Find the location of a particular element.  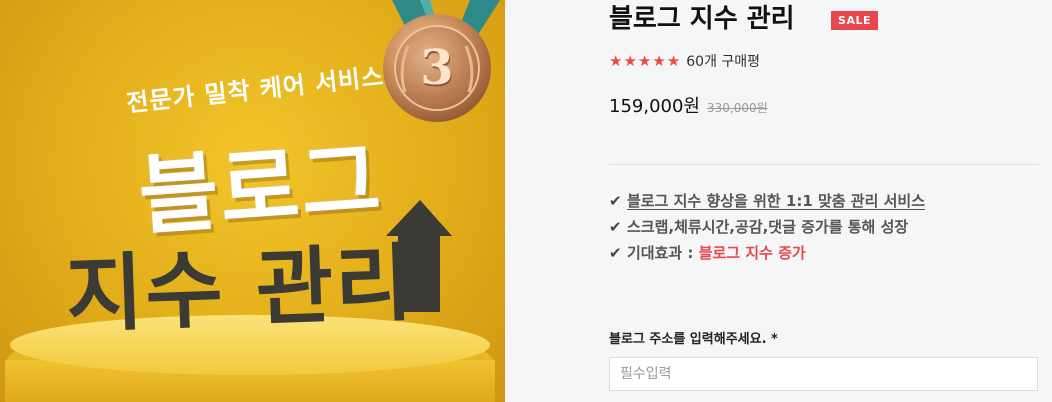

blog-address-label: 블로그 주소를 입력해주세요. * is located at coordinates (693, 339).